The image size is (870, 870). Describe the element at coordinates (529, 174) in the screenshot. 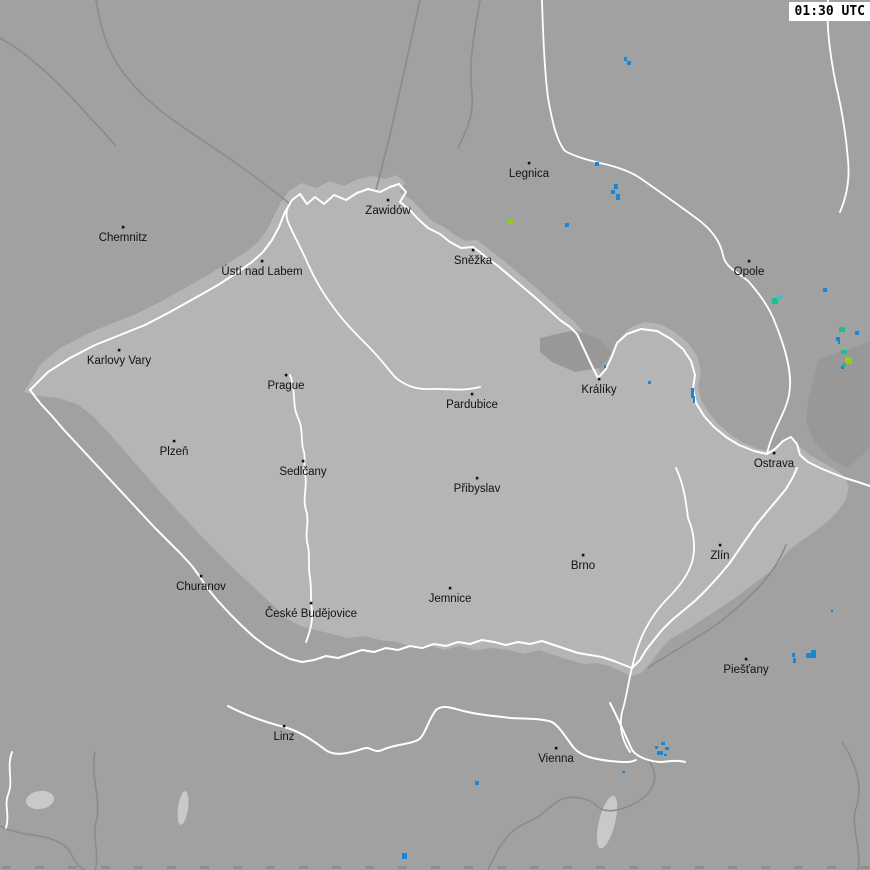

I see `city-label: Legnica` at that location.